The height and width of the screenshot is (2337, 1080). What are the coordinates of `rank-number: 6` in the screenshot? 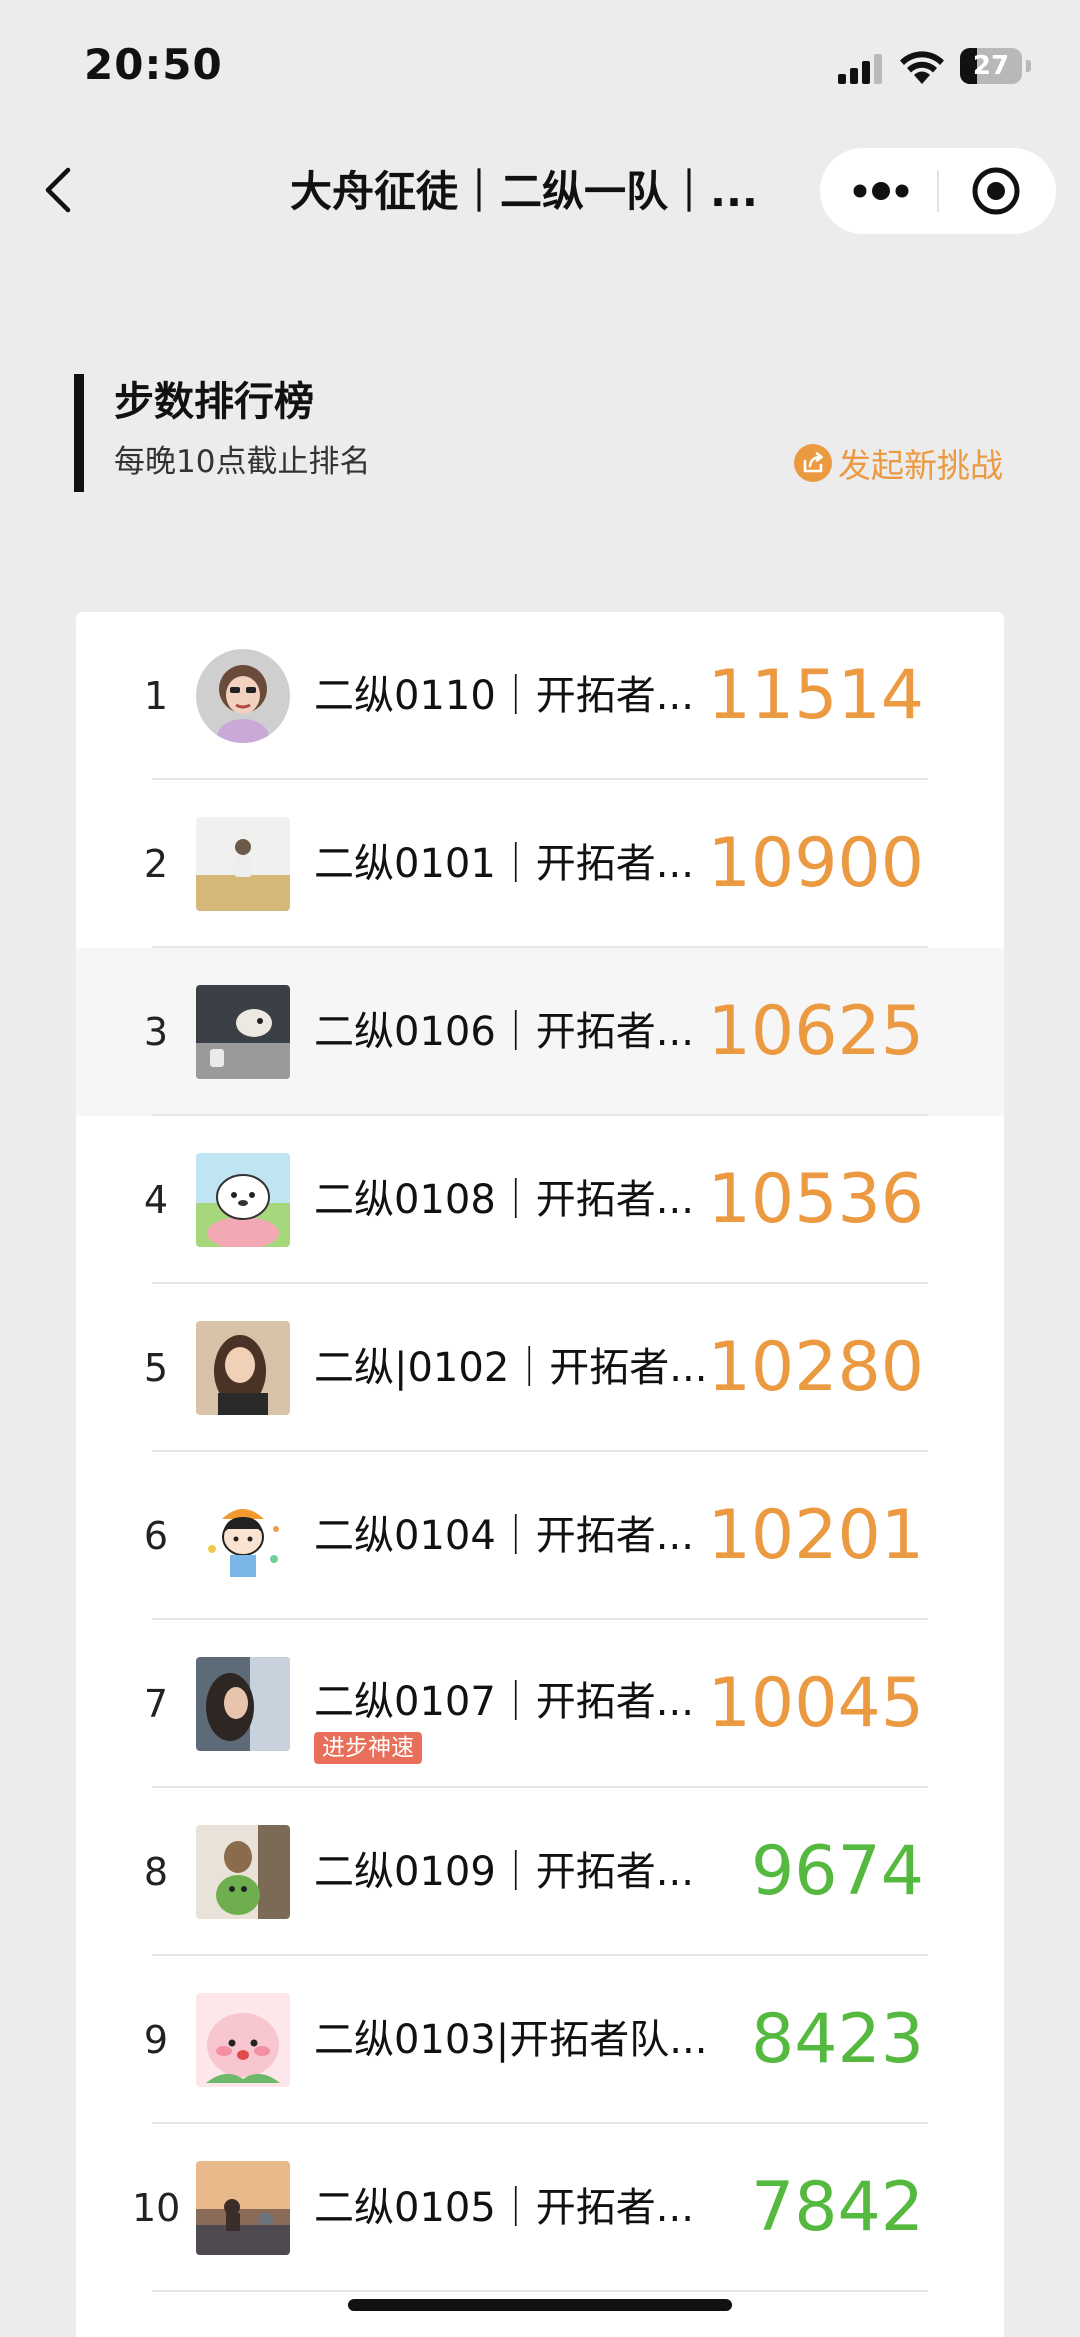 It's located at (156, 1536).